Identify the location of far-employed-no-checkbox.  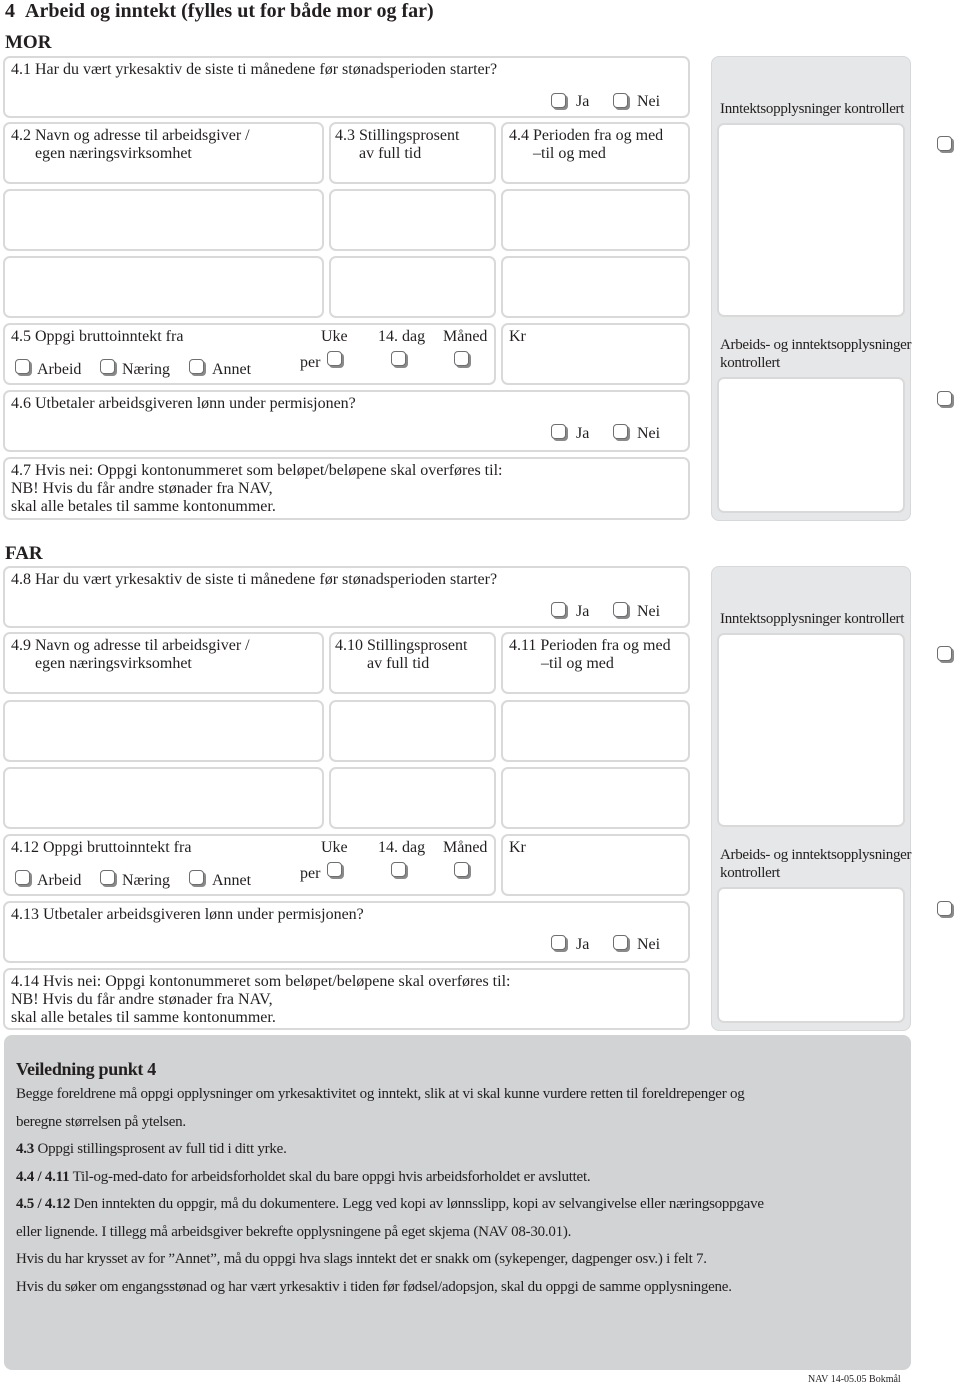
(620, 609).